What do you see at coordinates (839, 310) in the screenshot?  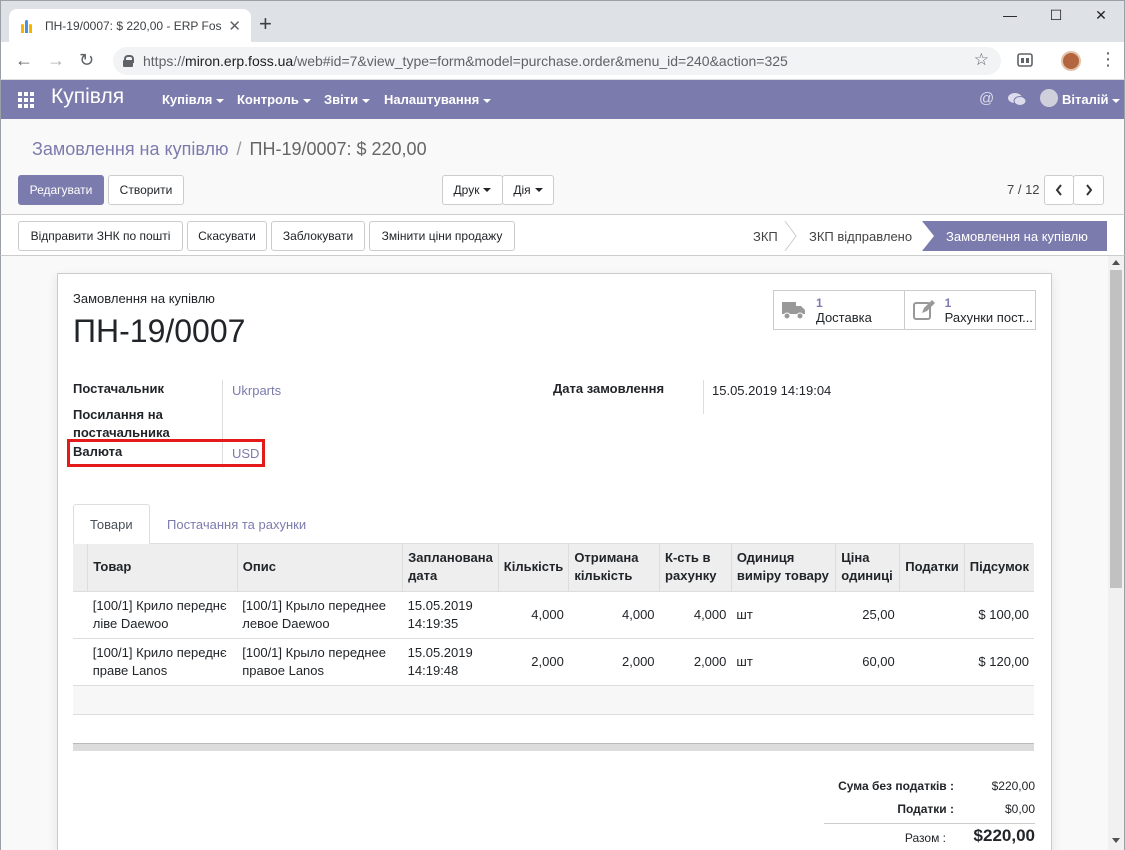 I see `delivery-smart-button: 1 Доставка` at bounding box center [839, 310].